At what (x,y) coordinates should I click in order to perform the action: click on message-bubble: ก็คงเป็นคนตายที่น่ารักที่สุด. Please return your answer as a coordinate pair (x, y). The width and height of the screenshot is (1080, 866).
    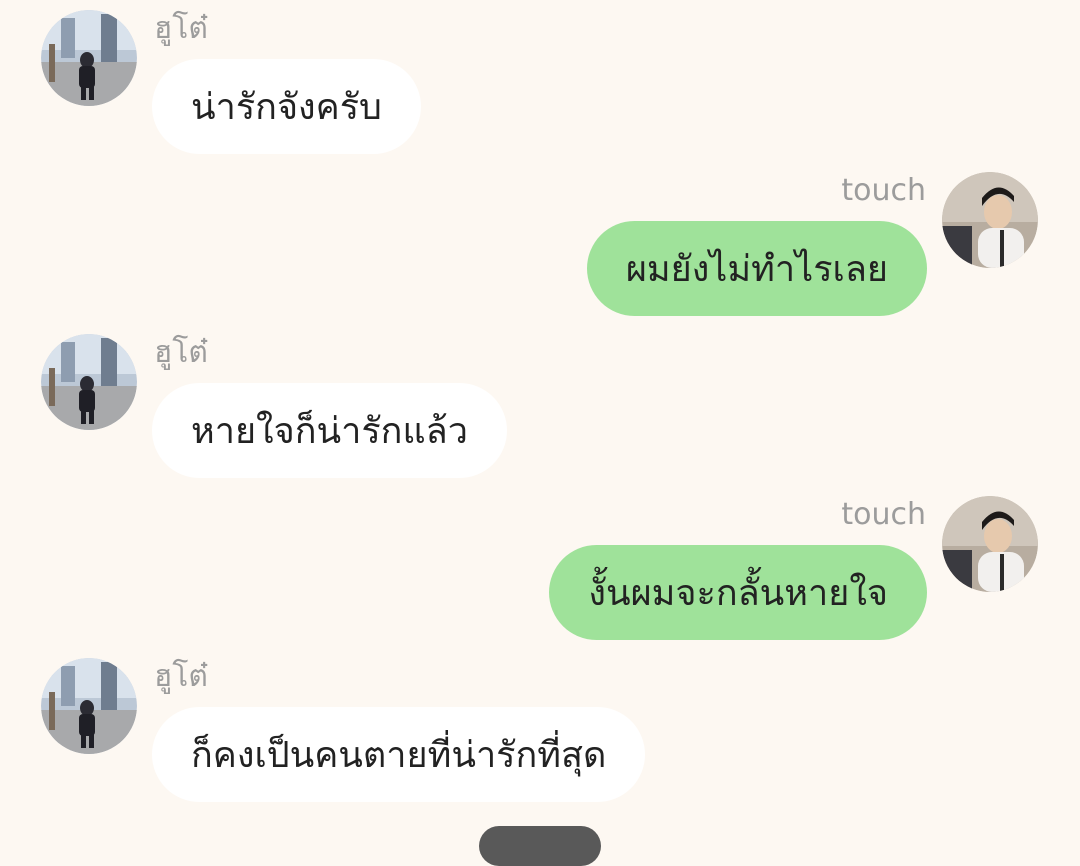
    Looking at the image, I should click on (399, 754).